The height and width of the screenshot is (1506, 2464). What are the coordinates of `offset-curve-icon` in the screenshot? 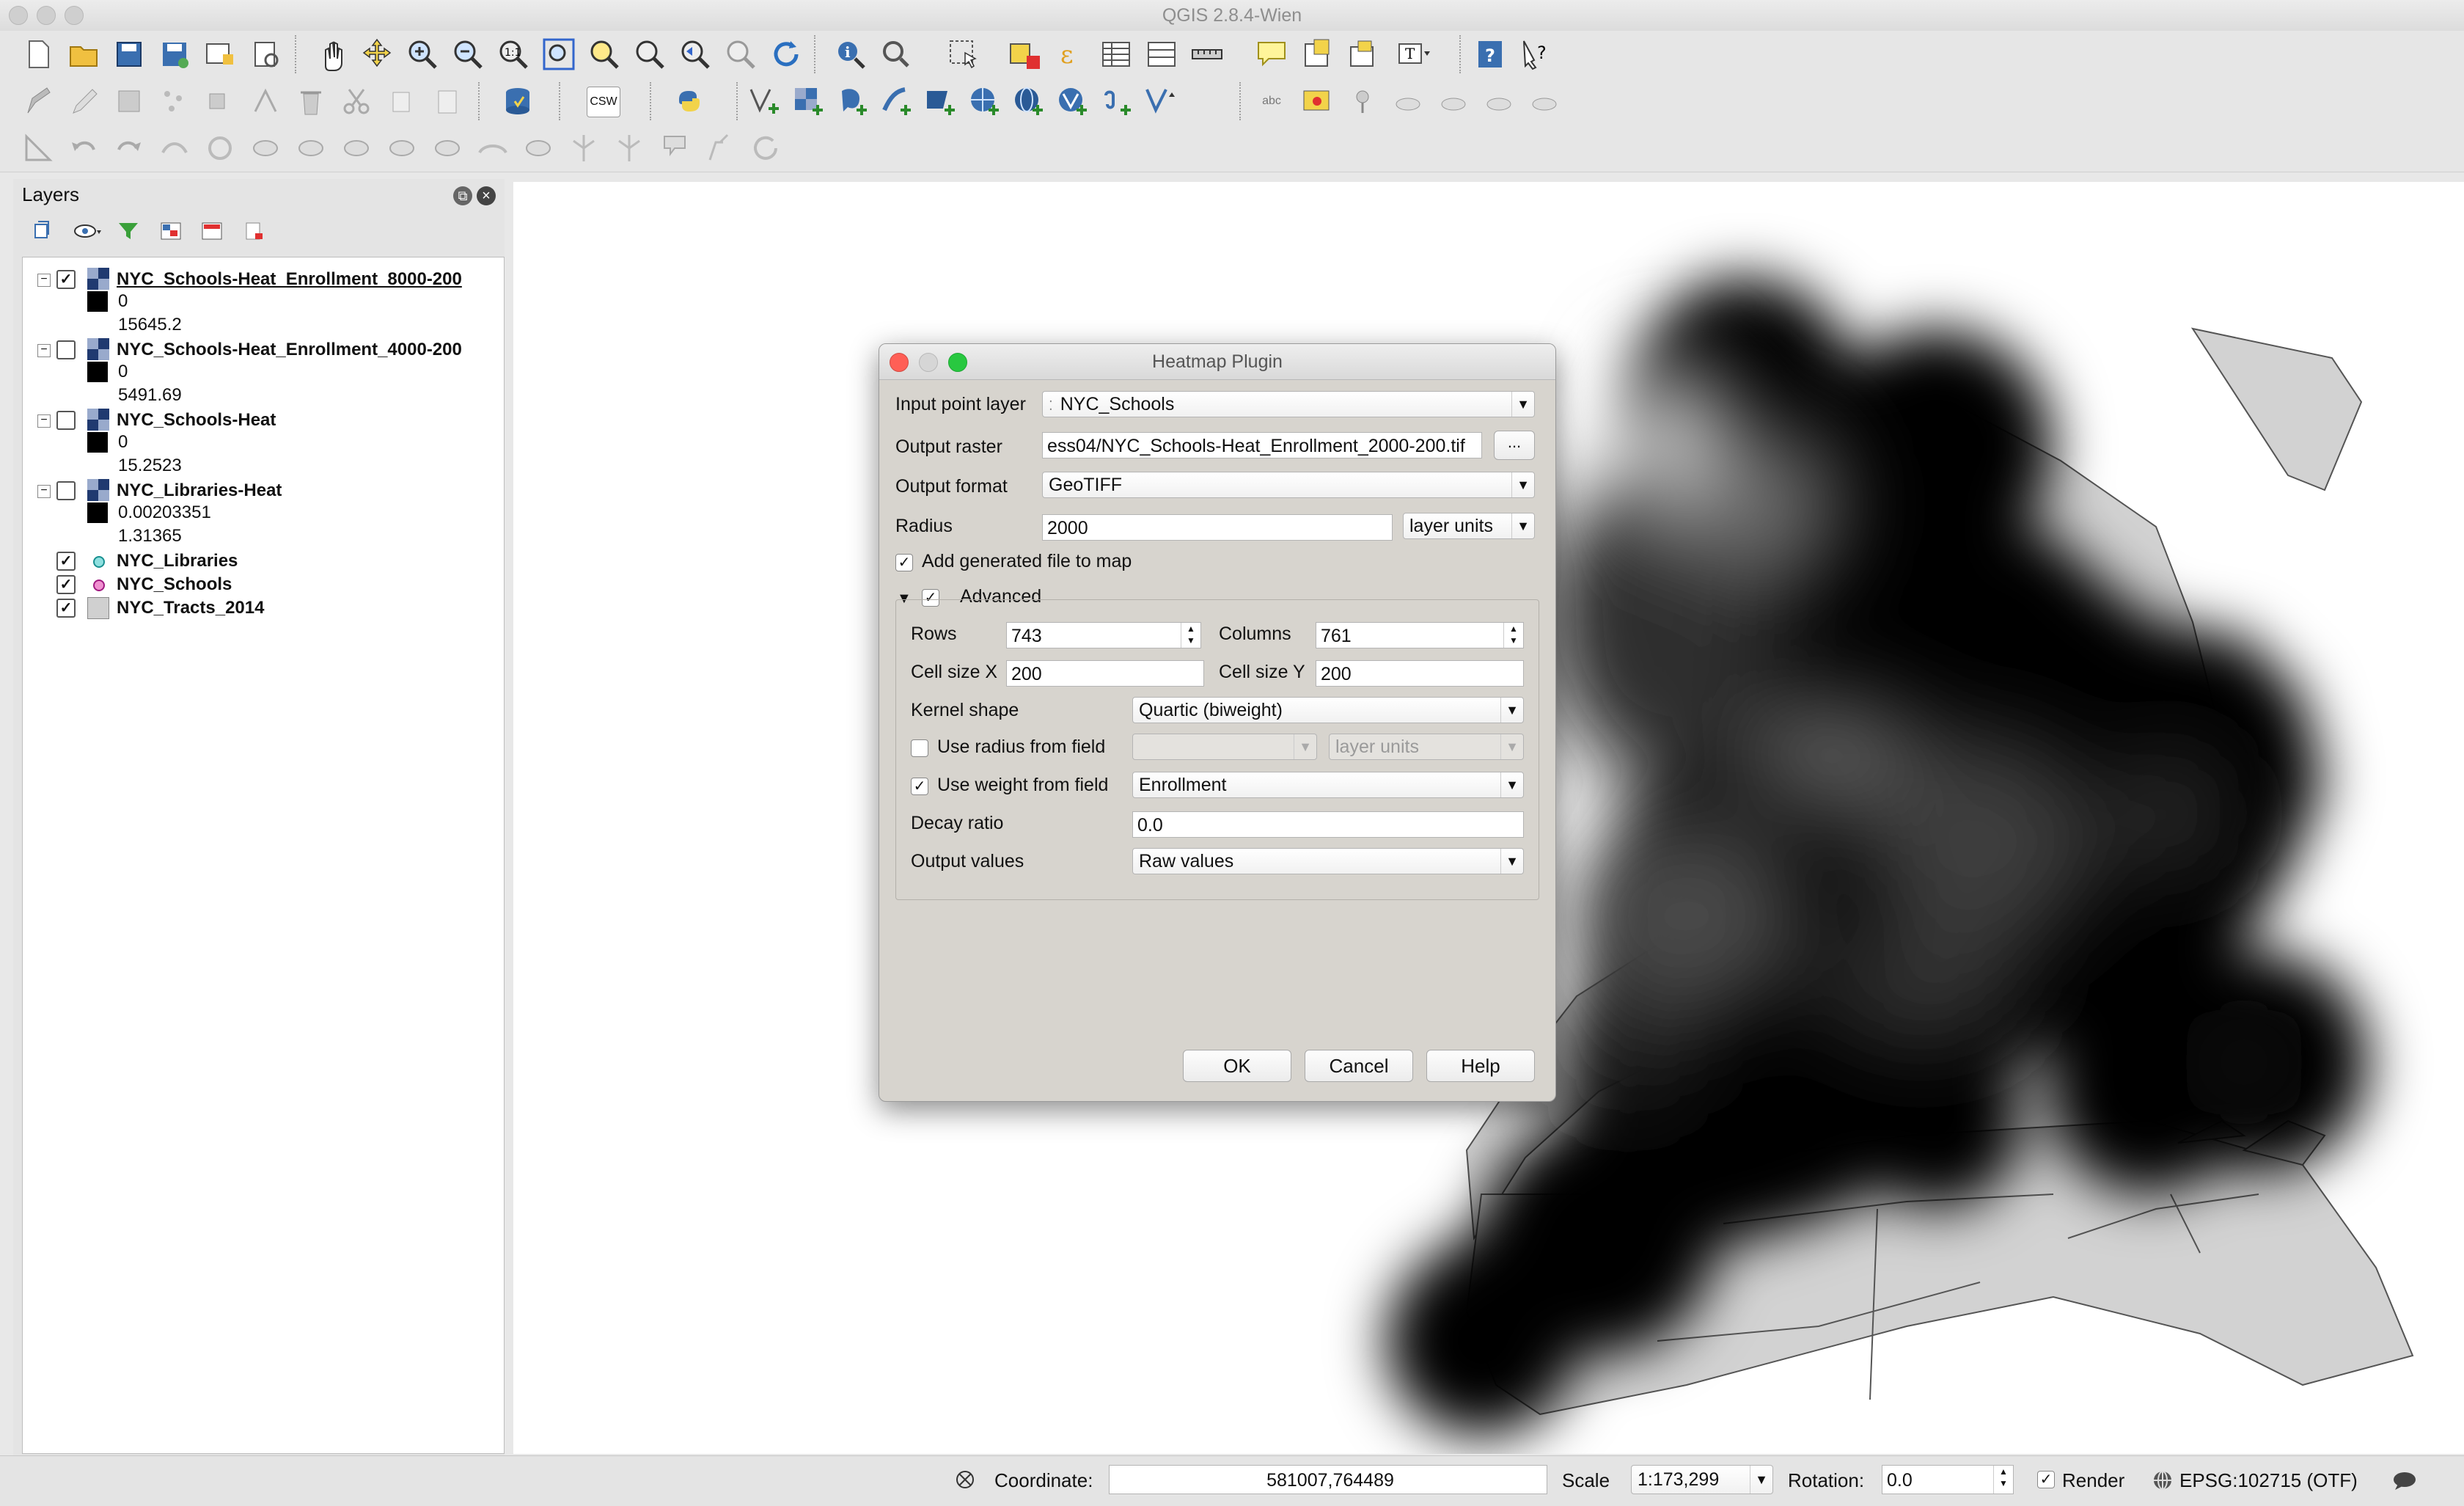 It's located at (492, 148).